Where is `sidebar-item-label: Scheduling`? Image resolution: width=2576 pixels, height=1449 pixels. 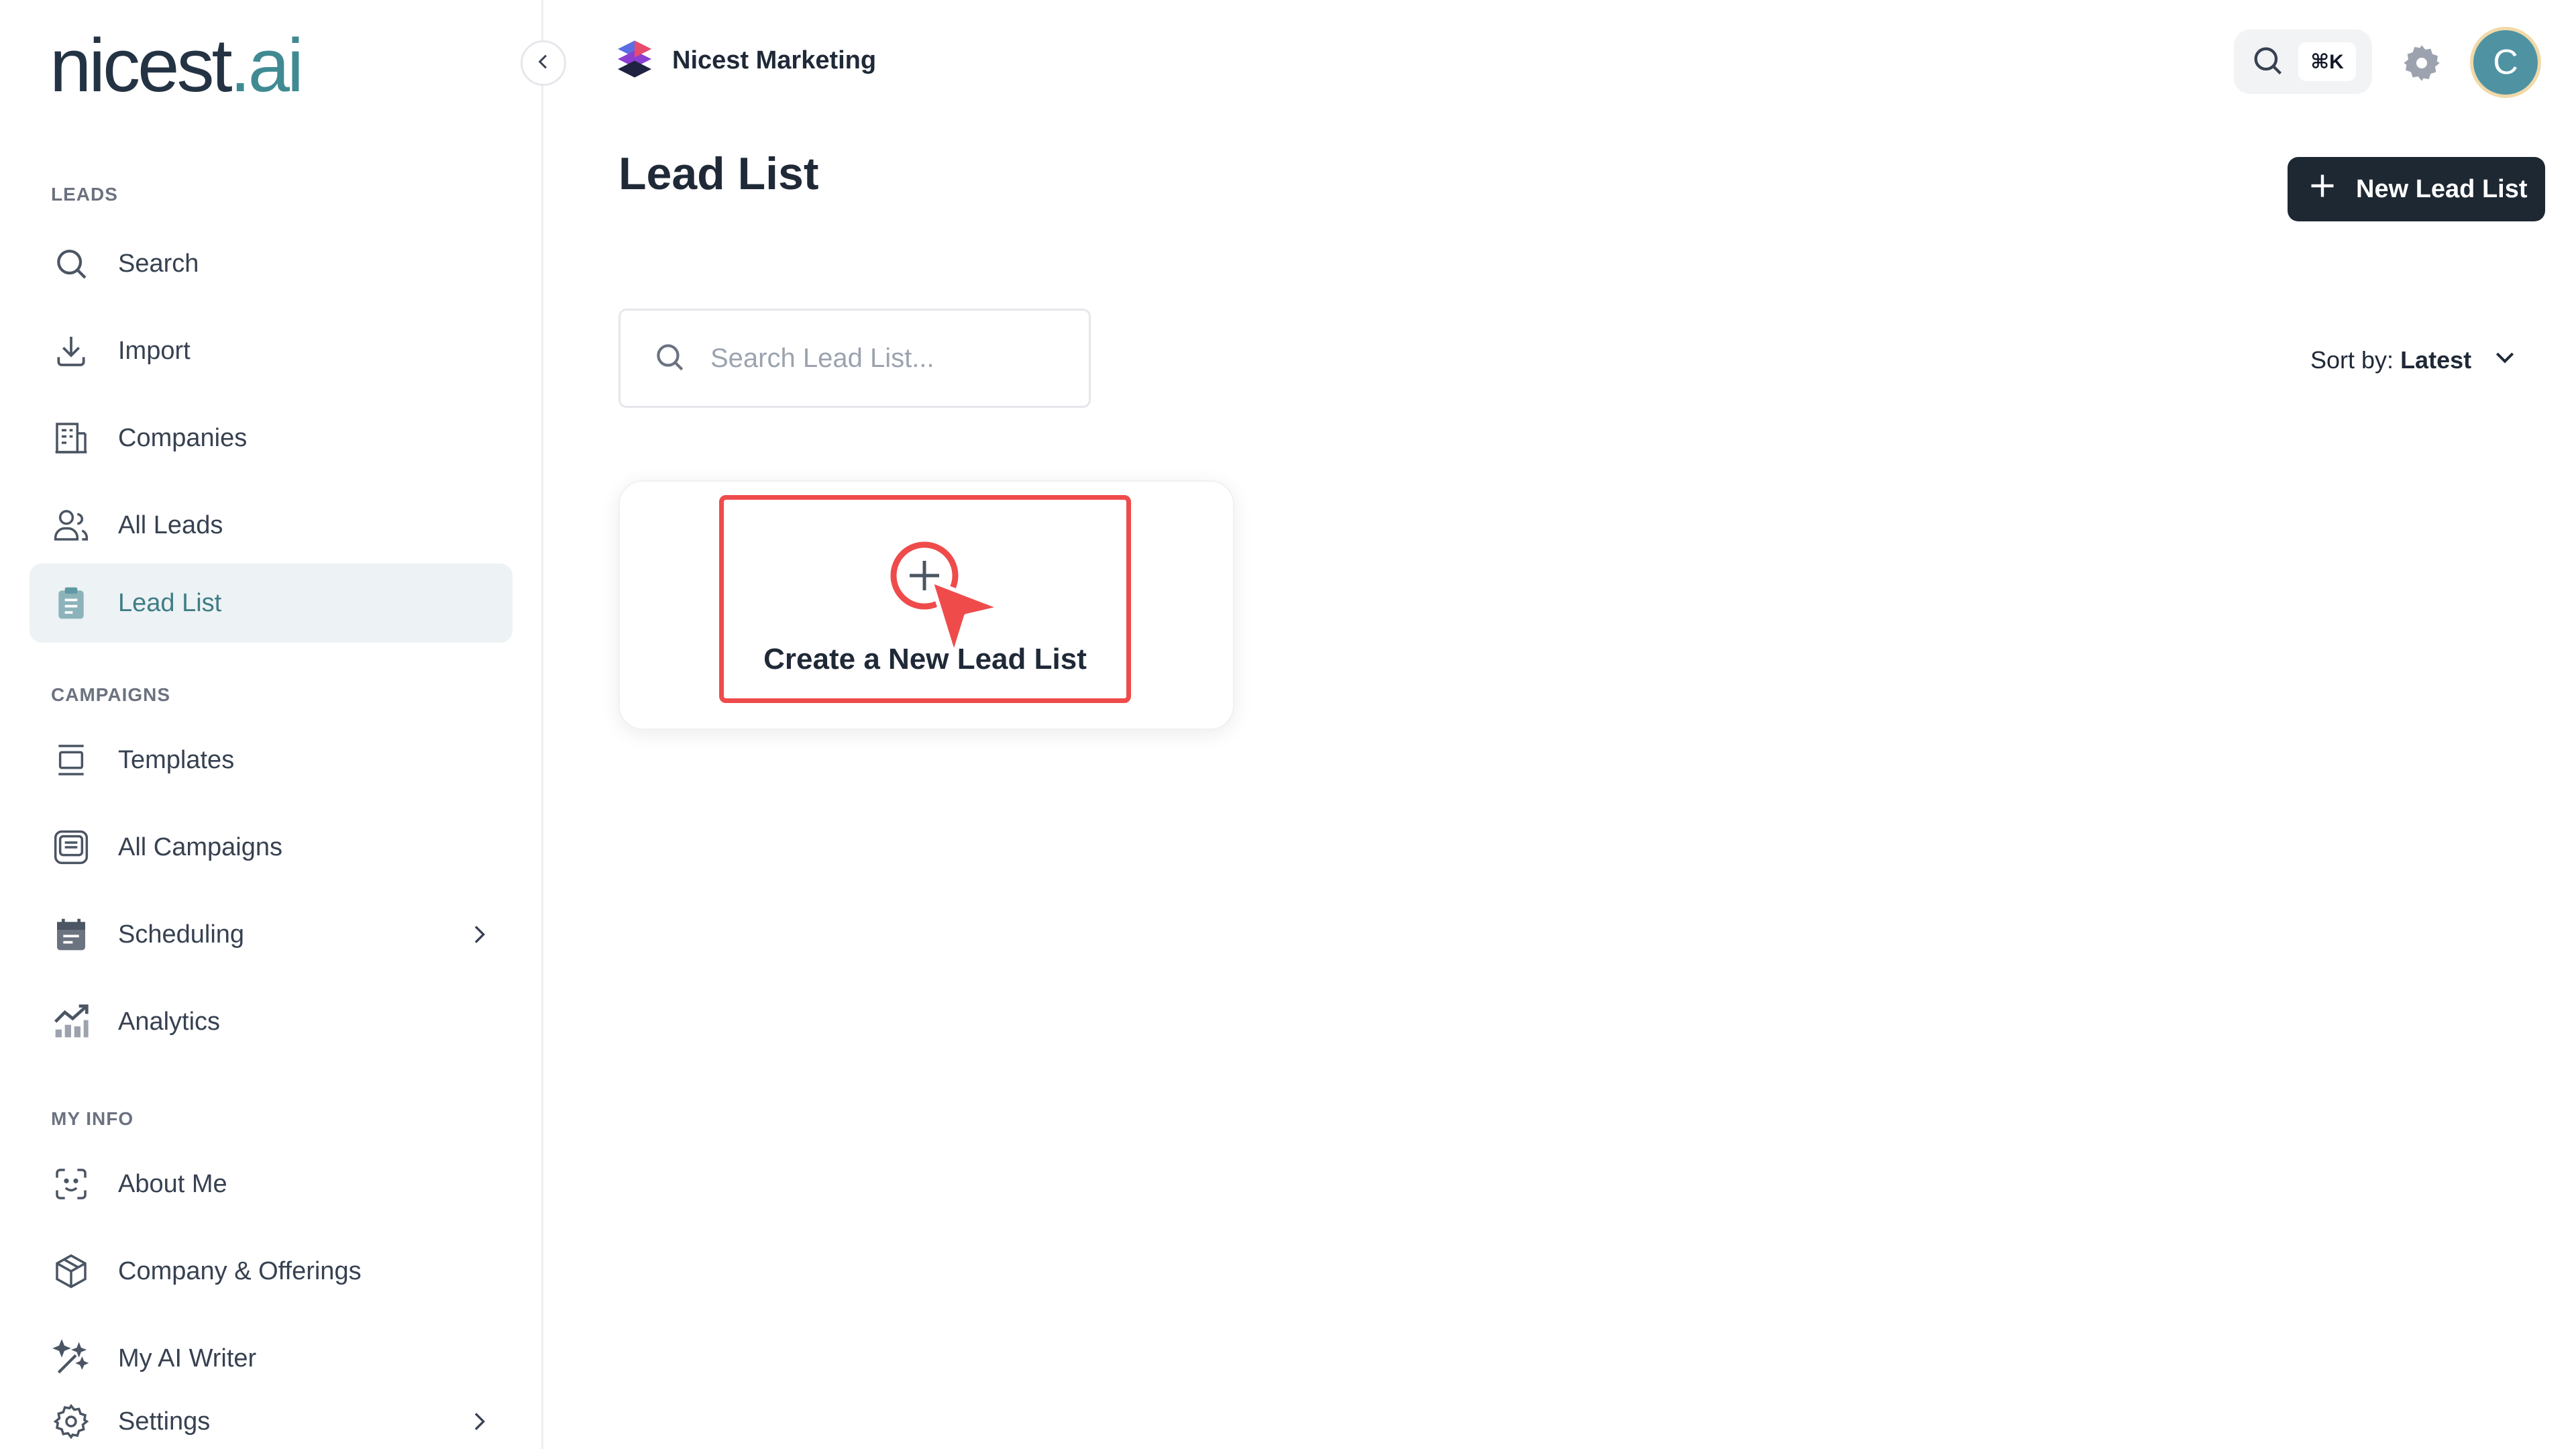 sidebar-item-label: Scheduling is located at coordinates (181, 934).